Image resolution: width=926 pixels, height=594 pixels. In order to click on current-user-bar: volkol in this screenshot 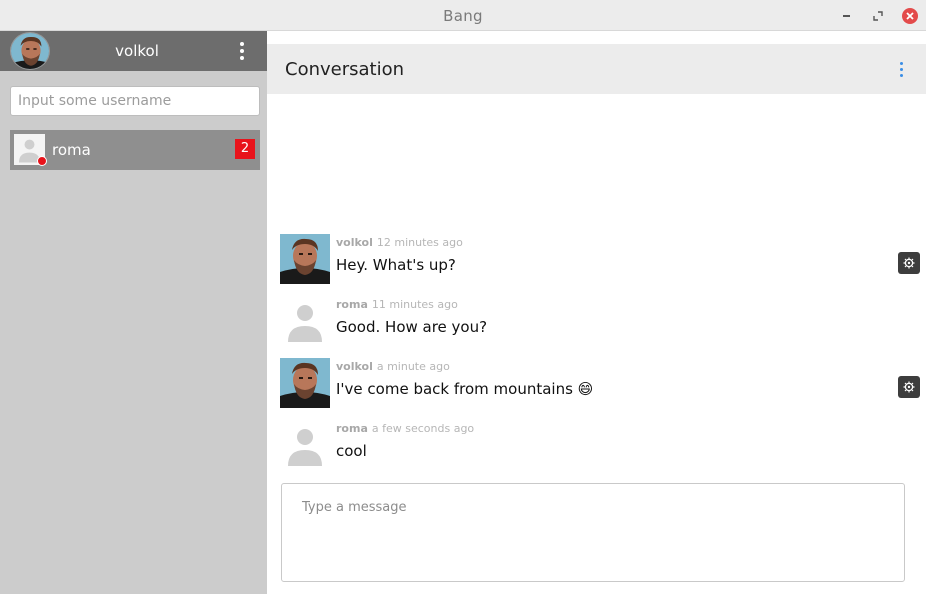, I will do `click(133, 51)`.